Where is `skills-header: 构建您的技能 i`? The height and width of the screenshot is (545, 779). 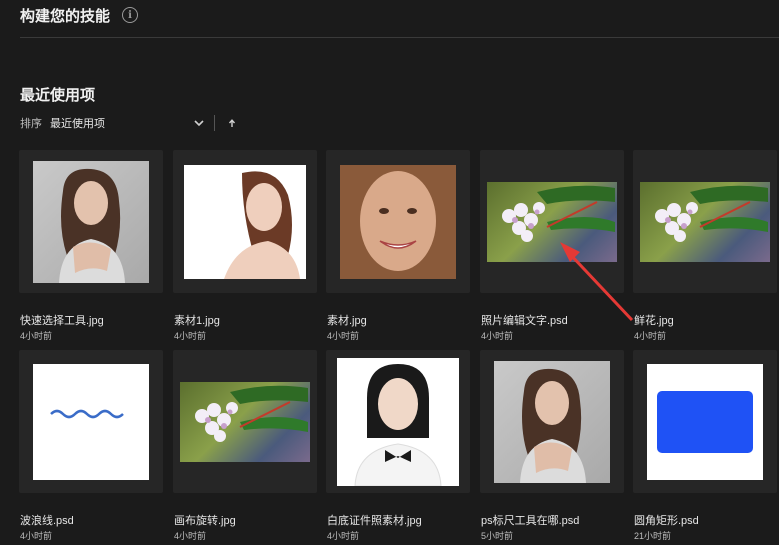 skills-header: 构建您的技能 i is located at coordinates (79, 15).